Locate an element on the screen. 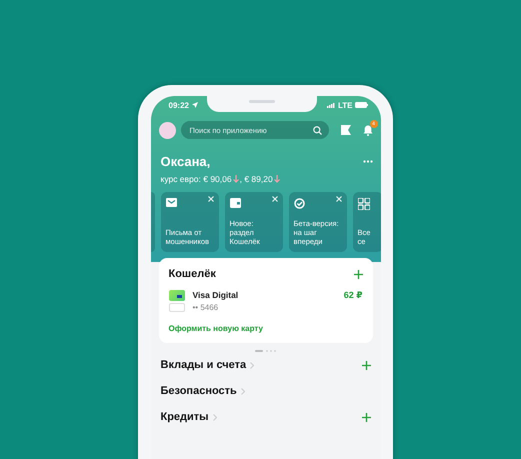 This screenshot has height=459, width=521. envelope-icon is located at coordinates (171, 202).